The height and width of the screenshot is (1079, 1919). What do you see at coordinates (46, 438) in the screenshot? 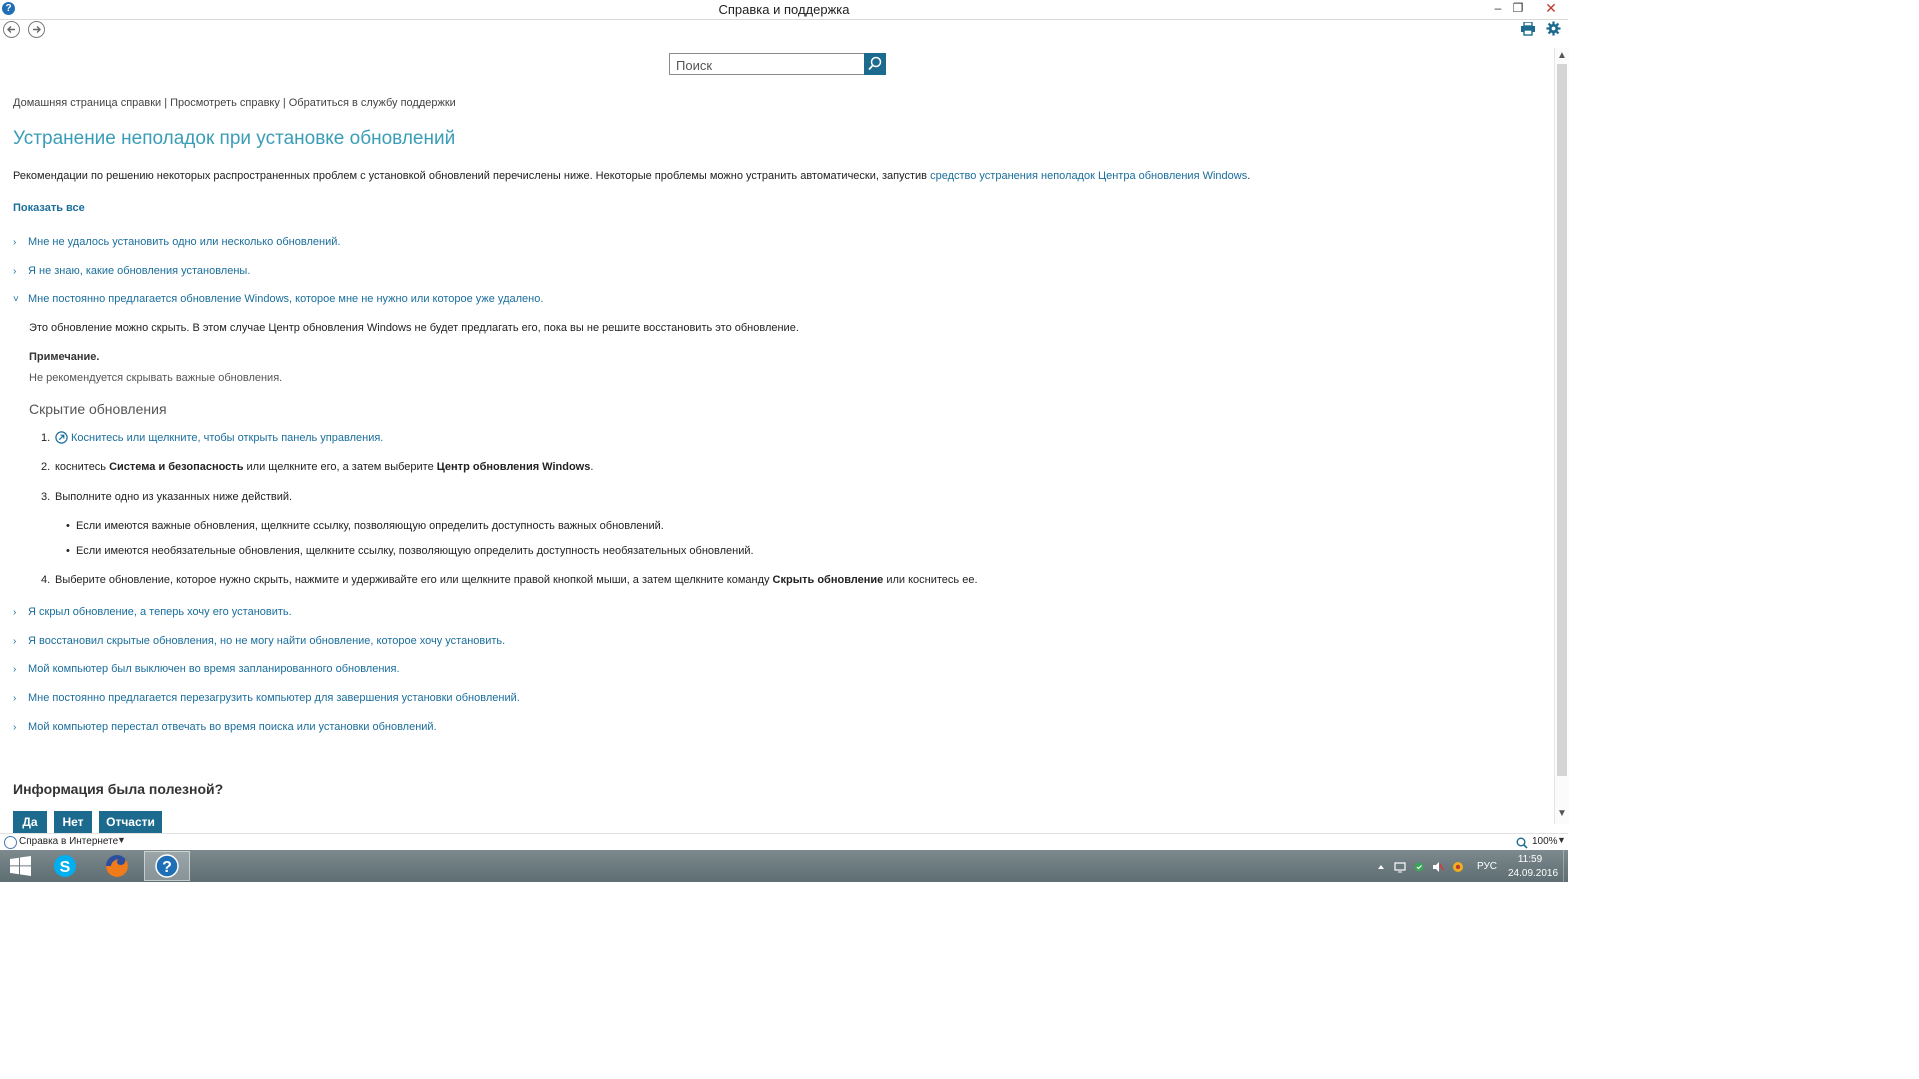
I see `step-number: 1.` at bounding box center [46, 438].